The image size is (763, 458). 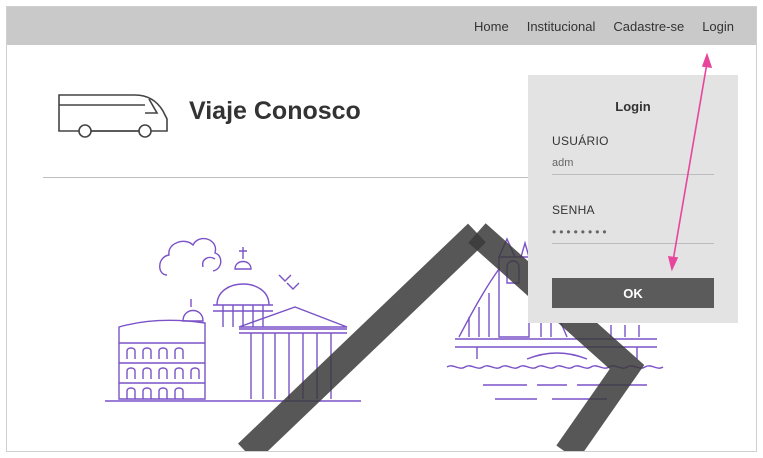 I want to click on login-title: Login, so click(x=633, y=106).